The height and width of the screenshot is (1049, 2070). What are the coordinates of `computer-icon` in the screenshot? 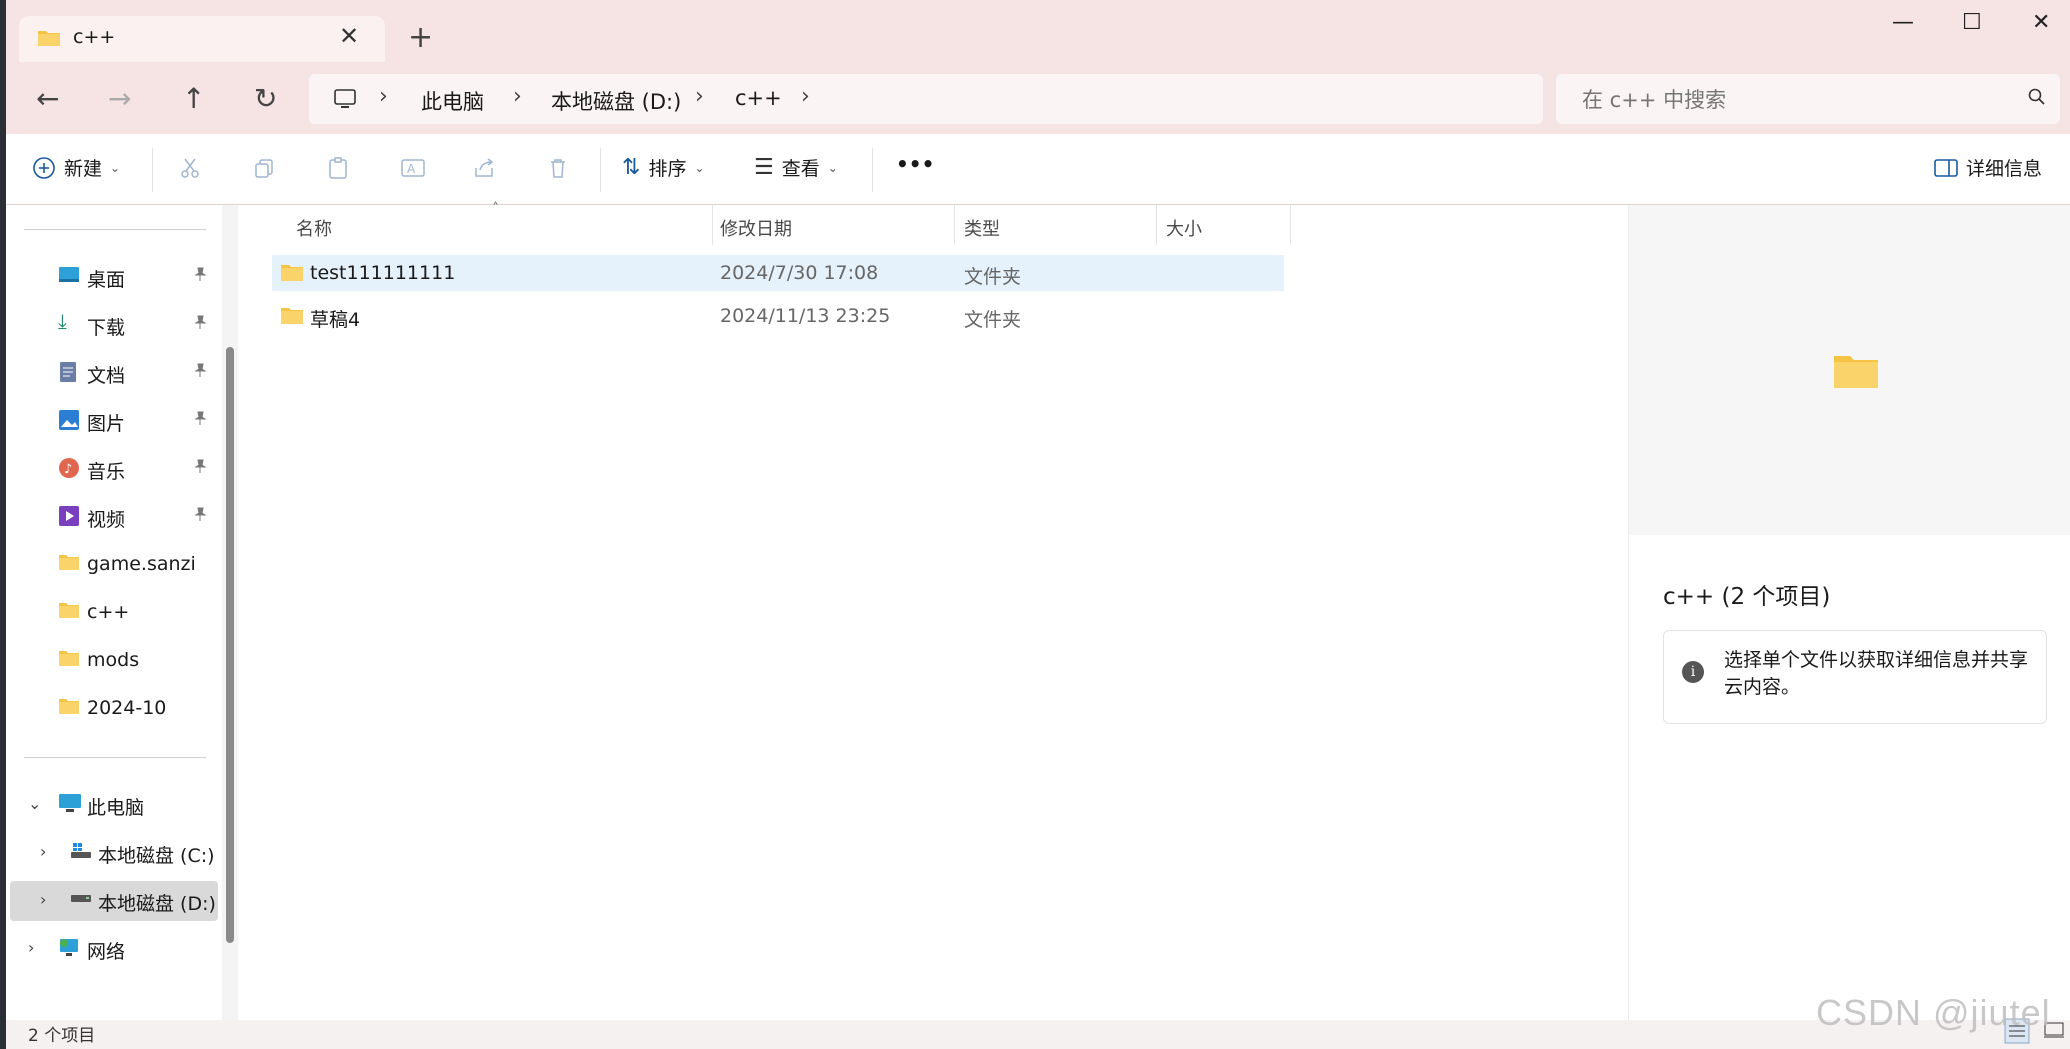 It's located at (345, 98).